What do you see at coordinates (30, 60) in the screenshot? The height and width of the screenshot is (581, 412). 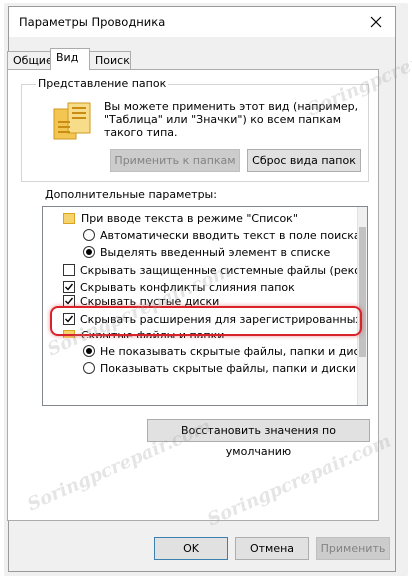 I see `tab-general: Общие` at bounding box center [30, 60].